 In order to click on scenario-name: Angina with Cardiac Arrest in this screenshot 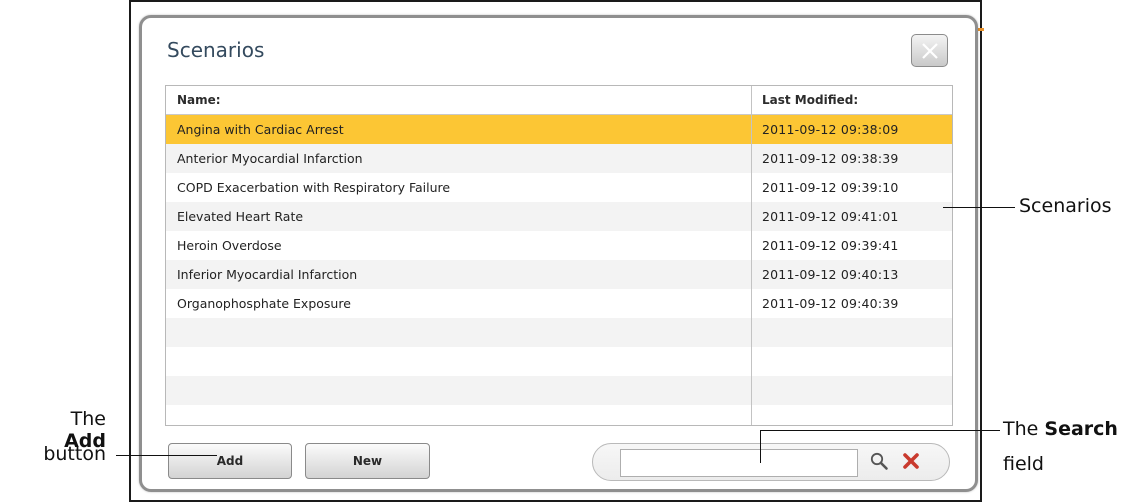, I will do `click(260, 129)`.